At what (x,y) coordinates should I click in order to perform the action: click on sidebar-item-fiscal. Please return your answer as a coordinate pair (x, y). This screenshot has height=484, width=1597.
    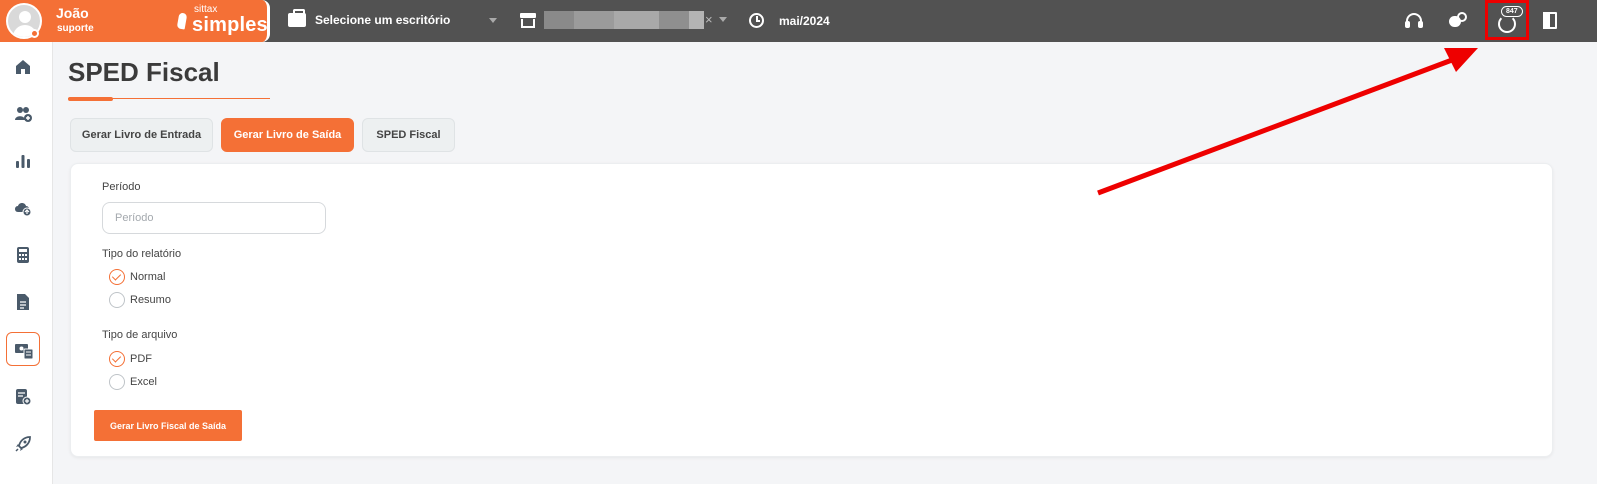
    Looking at the image, I should click on (23, 349).